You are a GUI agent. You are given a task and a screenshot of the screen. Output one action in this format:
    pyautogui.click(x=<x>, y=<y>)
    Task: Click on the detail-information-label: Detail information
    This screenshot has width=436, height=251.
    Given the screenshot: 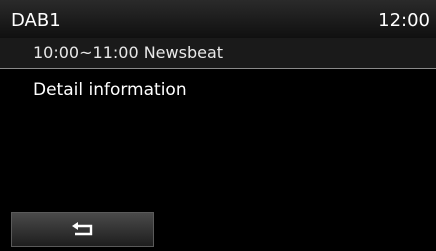 What is the action you would take?
    pyautogui.click(x=110, y=90)
    